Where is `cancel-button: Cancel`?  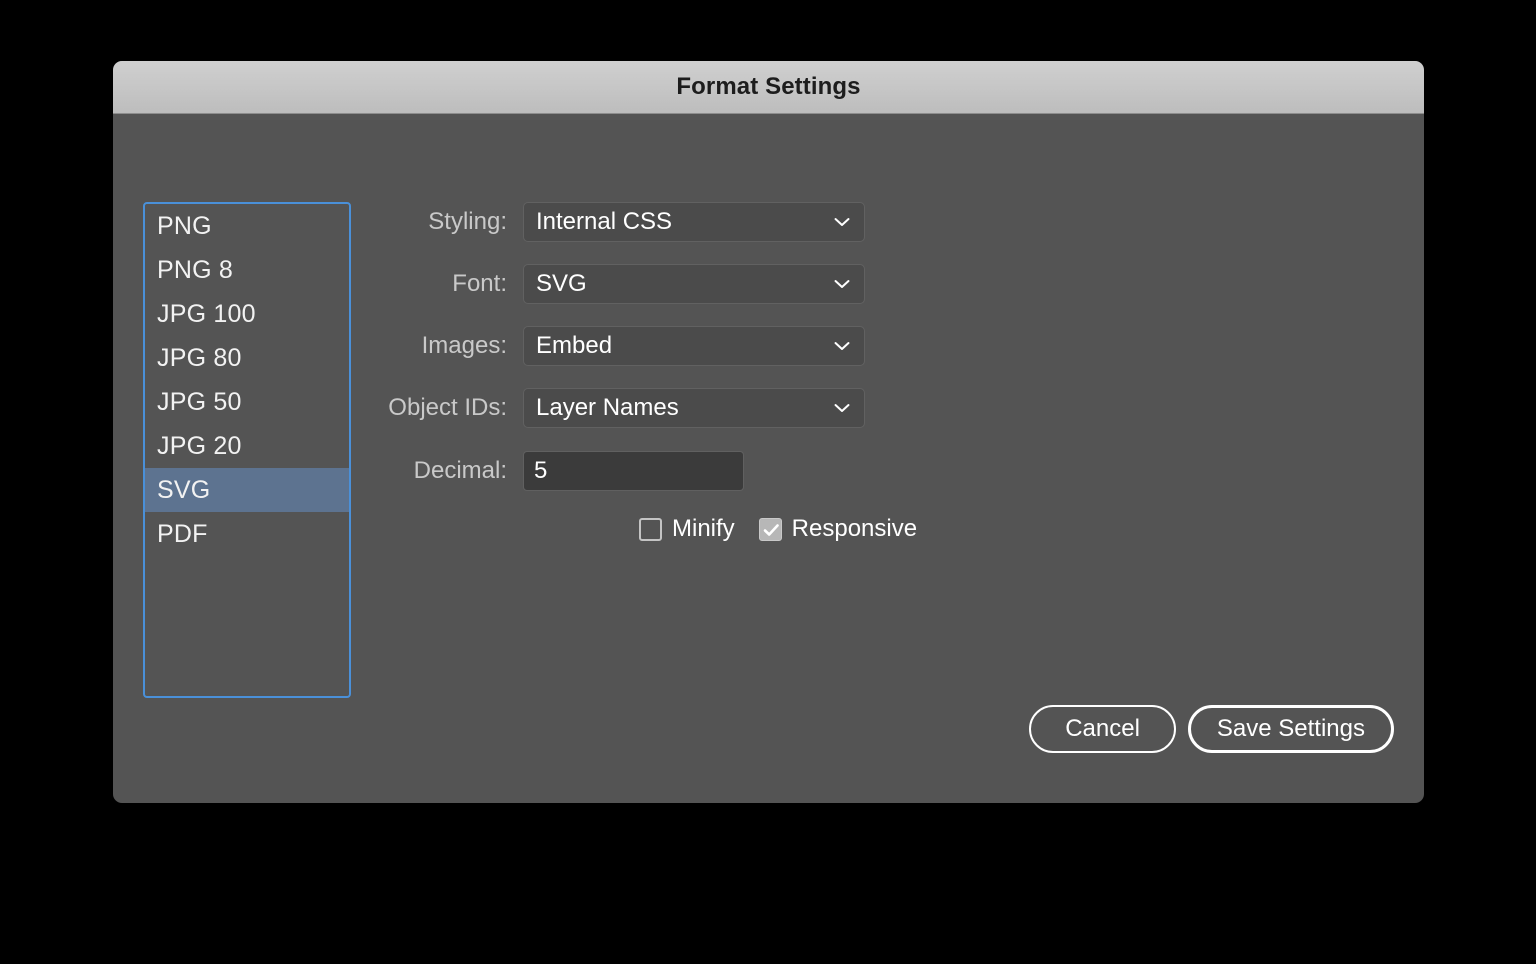
cancel-button: Cancel is located at coordinates (1102, 729).